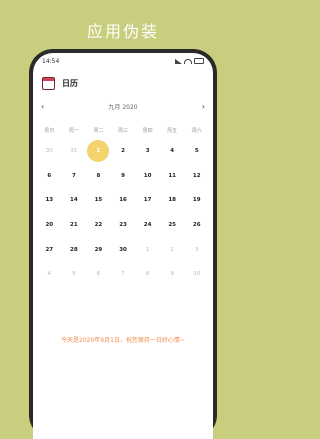  I want to click on calendar-day-number: 26, so click(196, 225).